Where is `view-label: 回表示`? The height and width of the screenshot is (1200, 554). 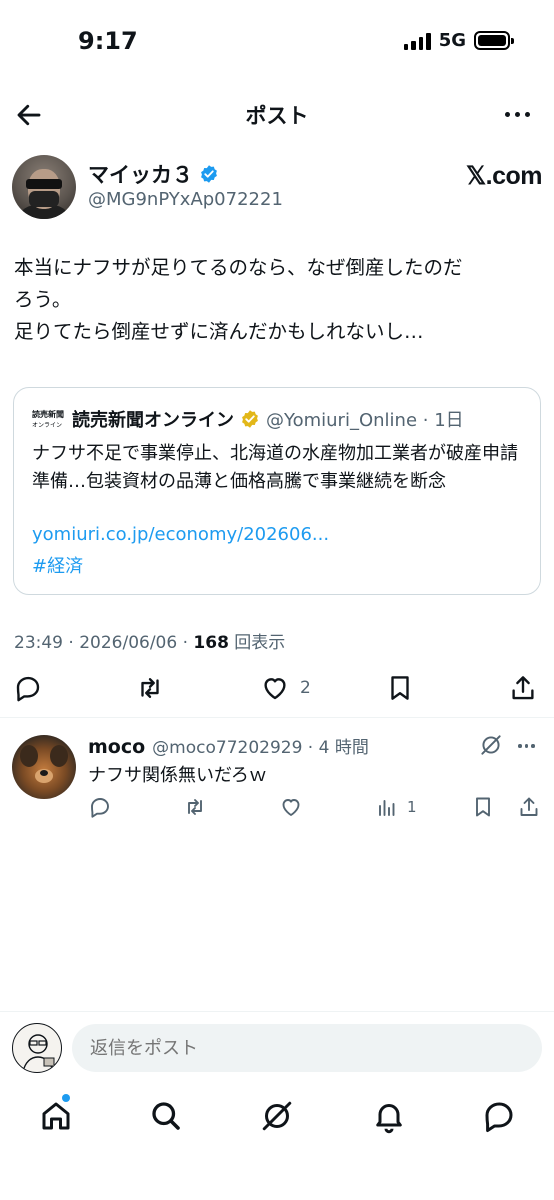 view-label: 回表示 is located at coordinates (257, 643).